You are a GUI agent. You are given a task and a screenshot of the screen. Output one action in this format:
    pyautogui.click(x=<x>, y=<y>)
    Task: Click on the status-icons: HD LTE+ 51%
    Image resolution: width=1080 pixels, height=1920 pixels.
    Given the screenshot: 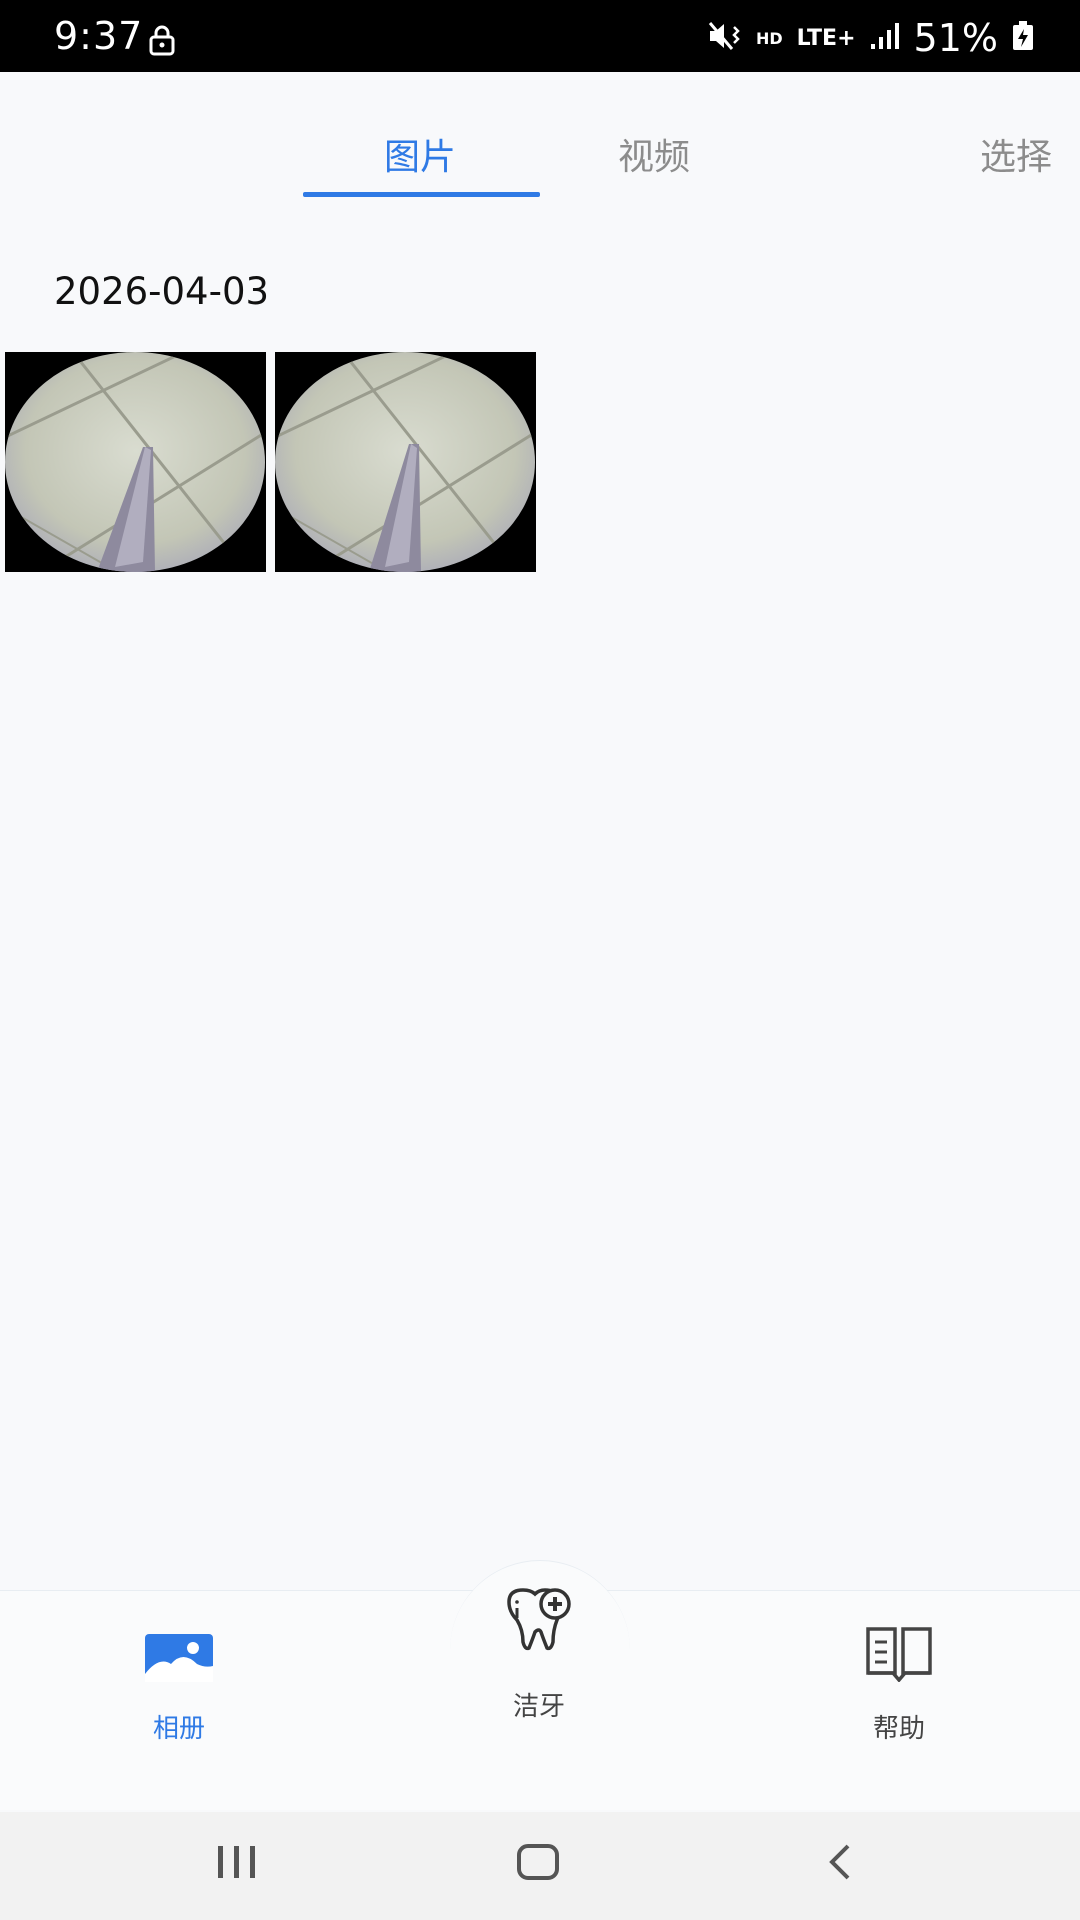 What is the action you would take?
    pyautogui.click(x=871, y=38)
    